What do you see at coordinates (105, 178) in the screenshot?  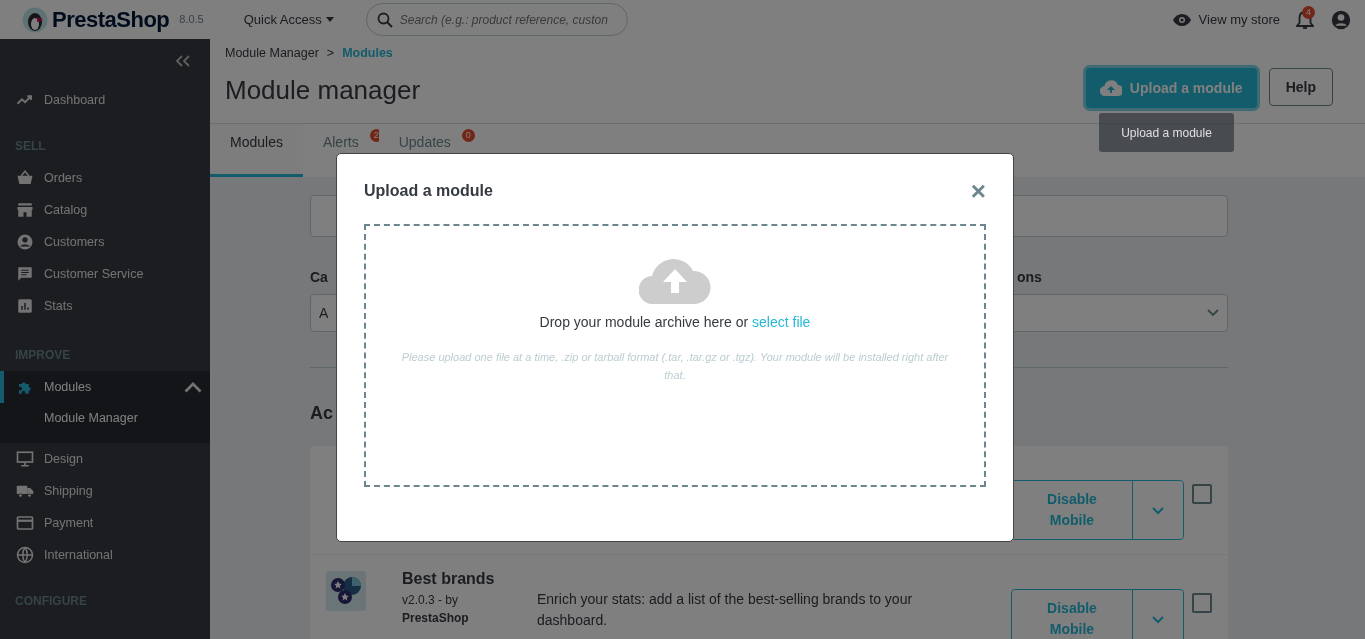 I see `sidebar-item: Orders` at bounding box center [105, 178].